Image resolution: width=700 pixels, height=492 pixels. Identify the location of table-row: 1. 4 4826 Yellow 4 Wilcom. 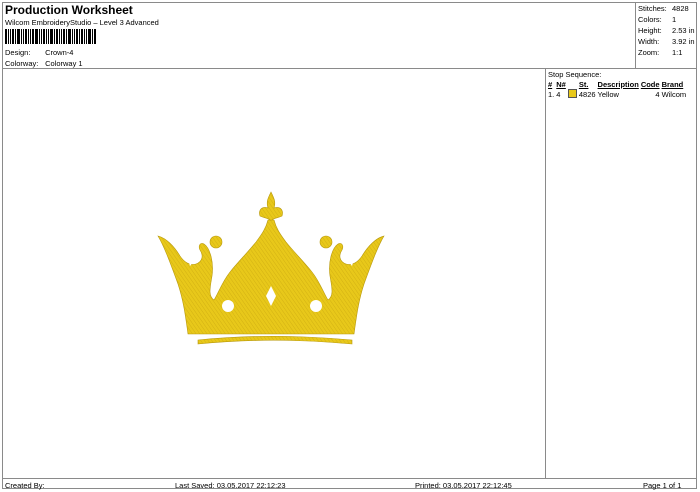
(617, 94).